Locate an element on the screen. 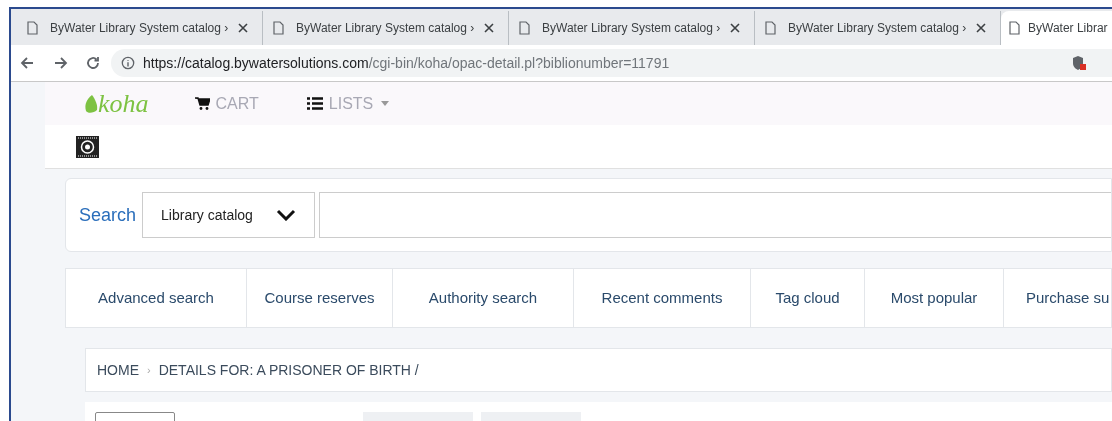 The height and width of the screenshot is (421, 1112). search-label: Search is located at coordinates (108, 215).